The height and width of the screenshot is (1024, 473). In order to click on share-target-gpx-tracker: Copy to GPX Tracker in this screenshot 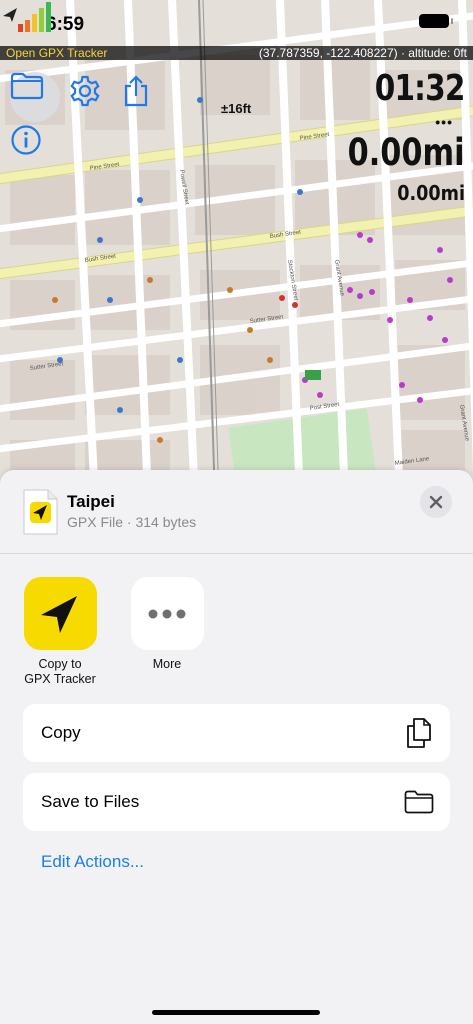, I will do `click(60, 632)`.